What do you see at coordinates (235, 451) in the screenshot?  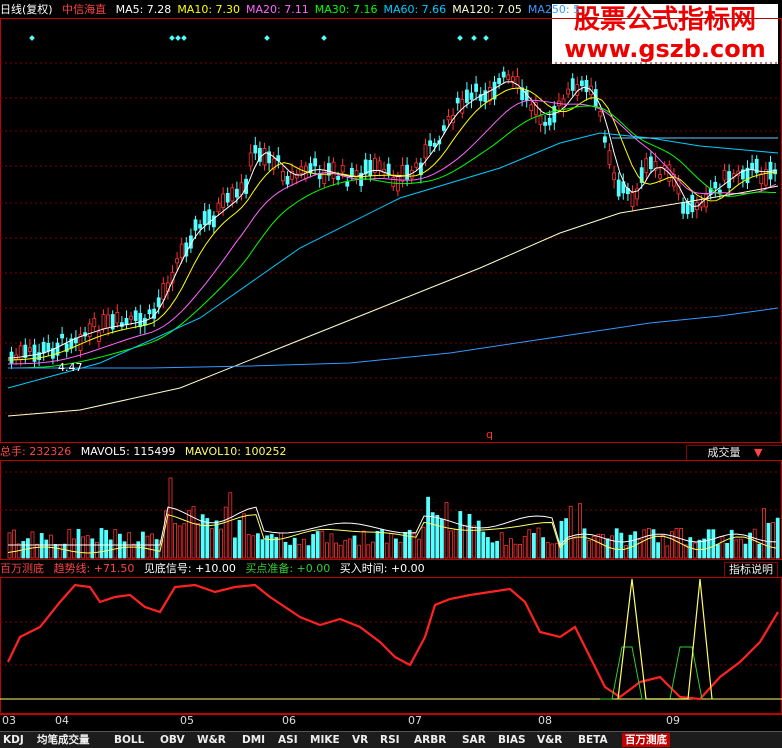 I see `mavol10-label: MAVOL10: 100252` at bounding box center [235, 451].